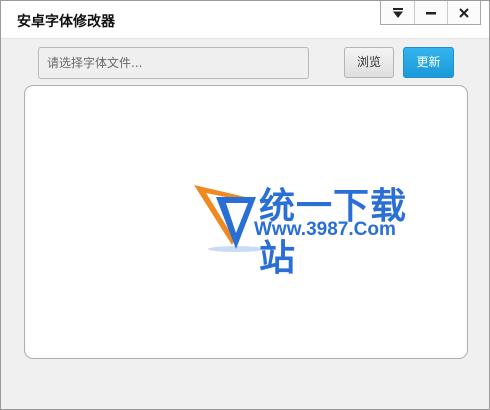 The height and width of the screenshot is (410, 490). I want to click on close-button, so click(463, 12).